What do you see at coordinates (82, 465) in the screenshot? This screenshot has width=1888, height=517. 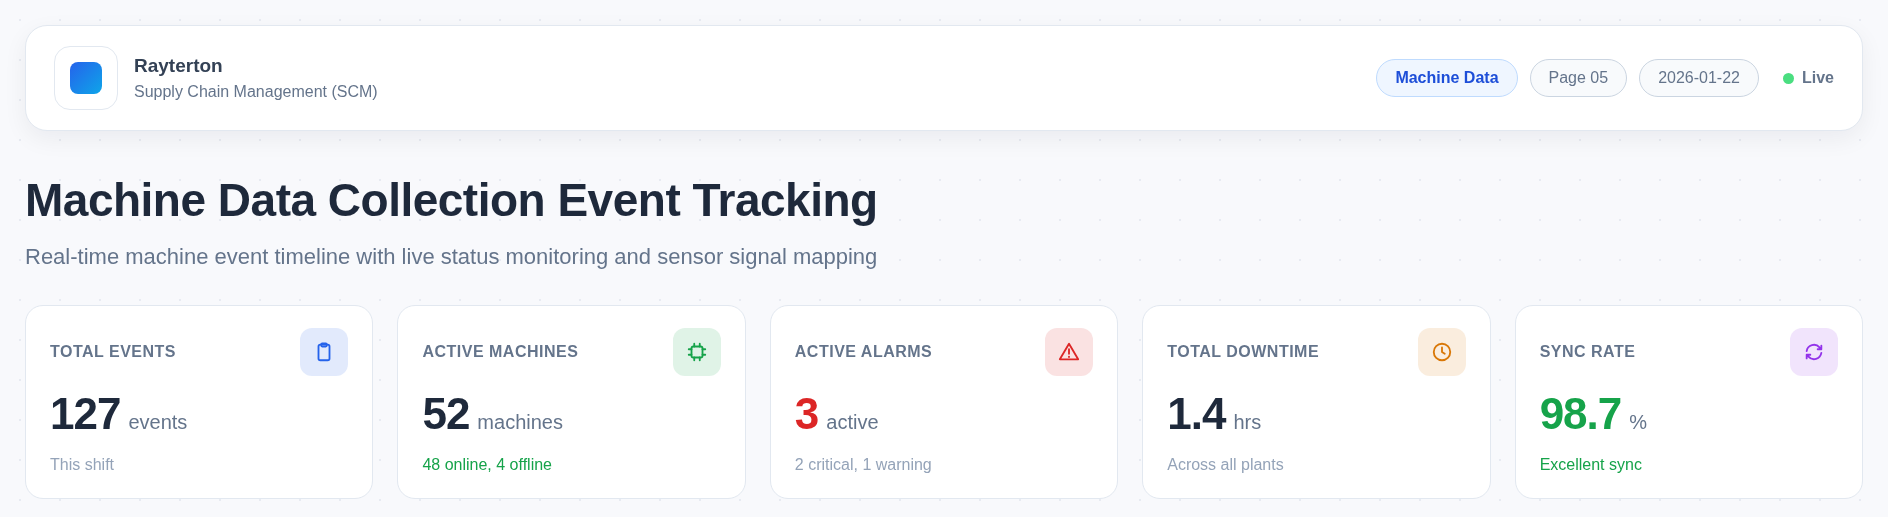 I see `stat-note: This shift` at bounding box center [82, 465].